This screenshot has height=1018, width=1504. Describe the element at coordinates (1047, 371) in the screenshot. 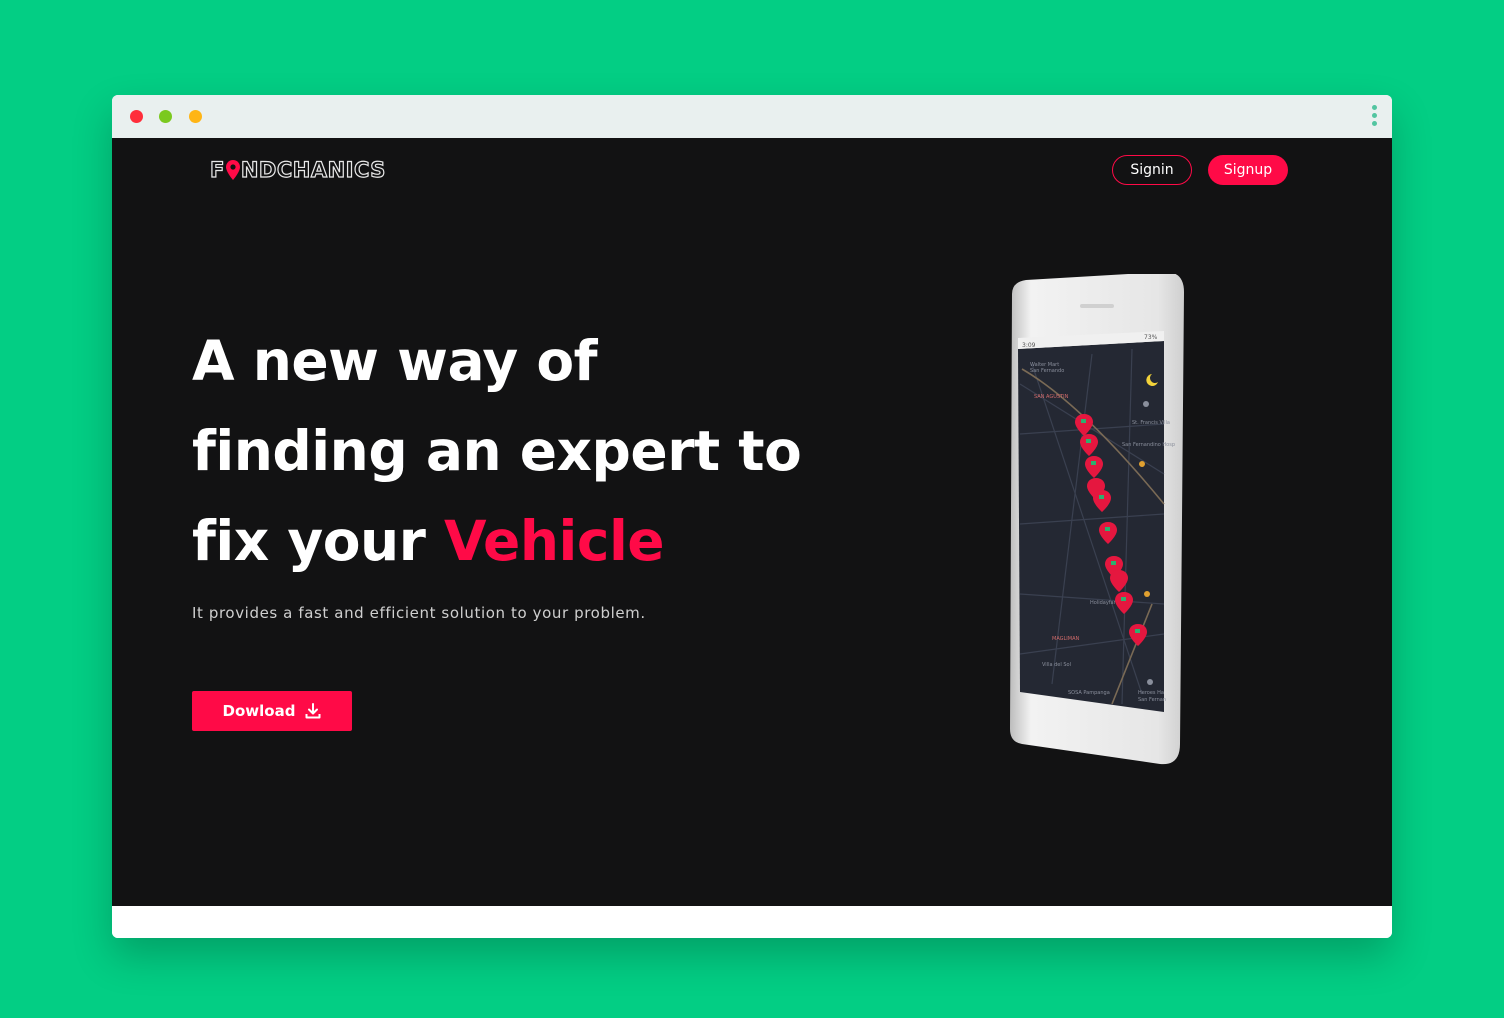

I see `svg-text: San Fernando` at that location.